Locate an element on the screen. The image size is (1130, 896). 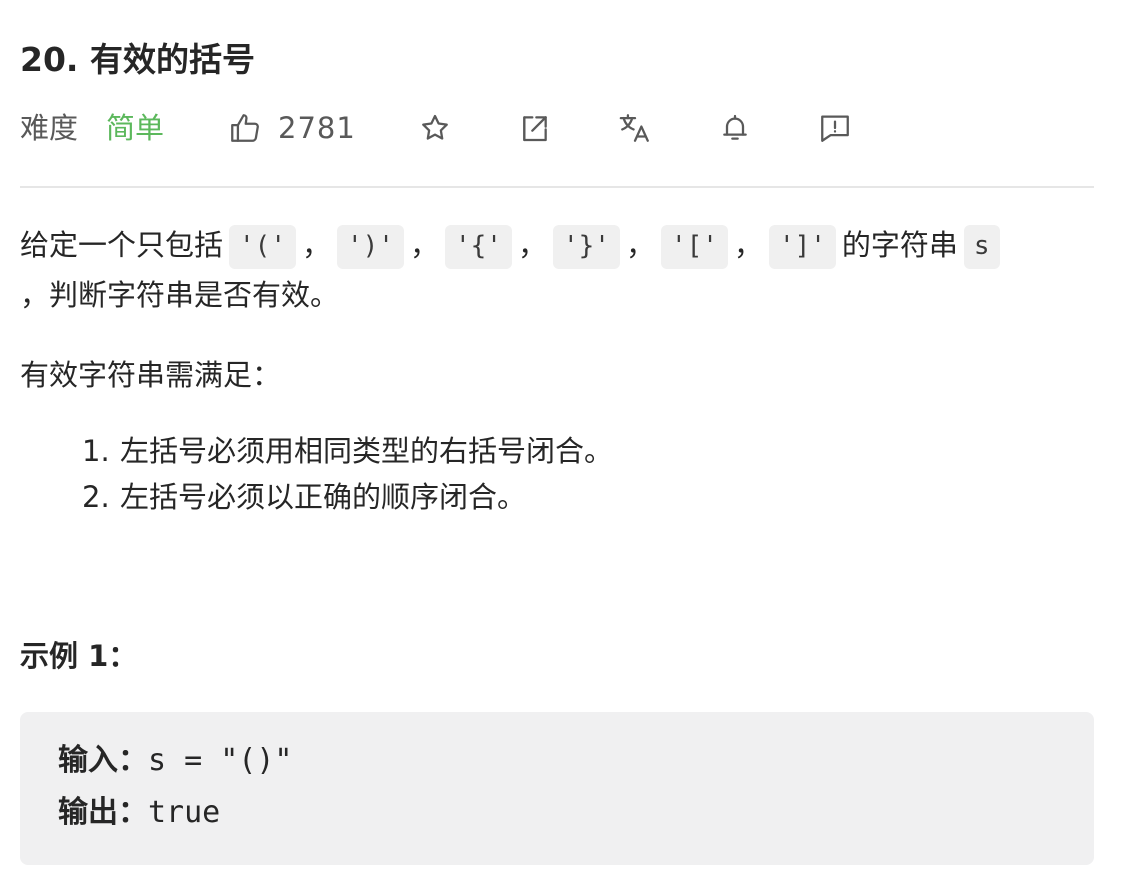
list-item-number: 1. is located at coordinates (96, 451).